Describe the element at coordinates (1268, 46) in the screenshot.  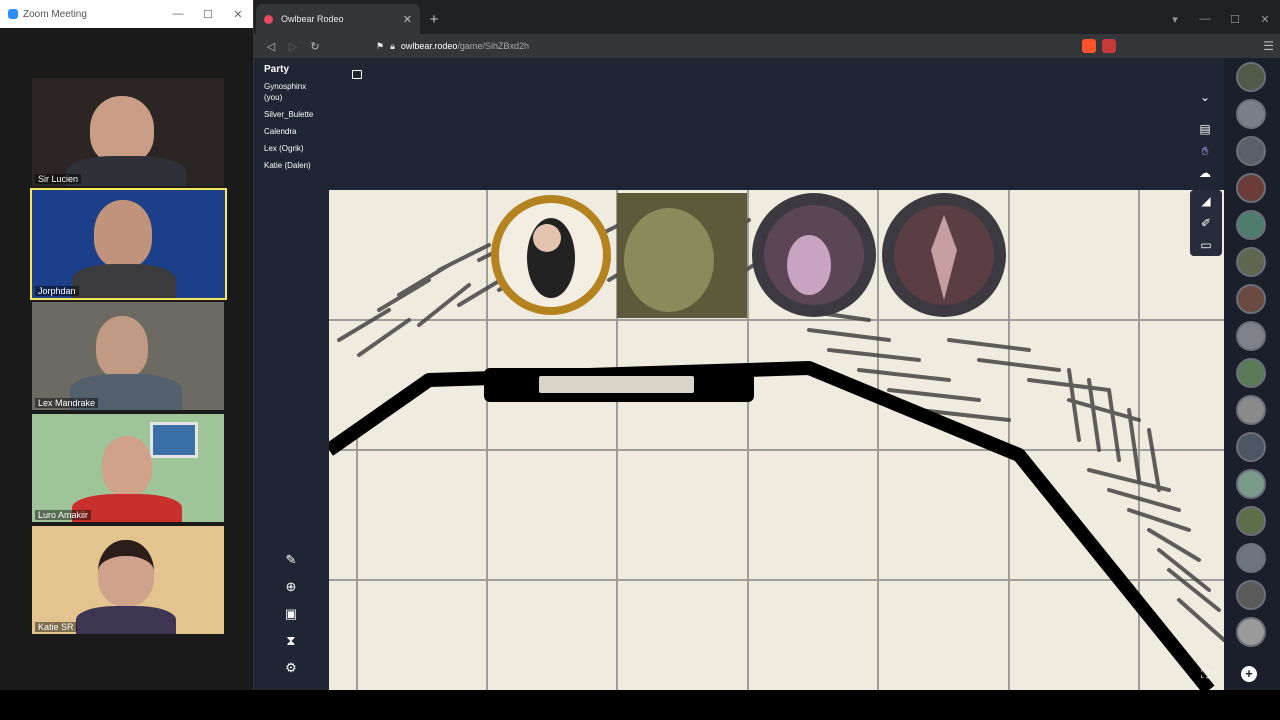
I see `browser-menu-icon: ☰` at that location.